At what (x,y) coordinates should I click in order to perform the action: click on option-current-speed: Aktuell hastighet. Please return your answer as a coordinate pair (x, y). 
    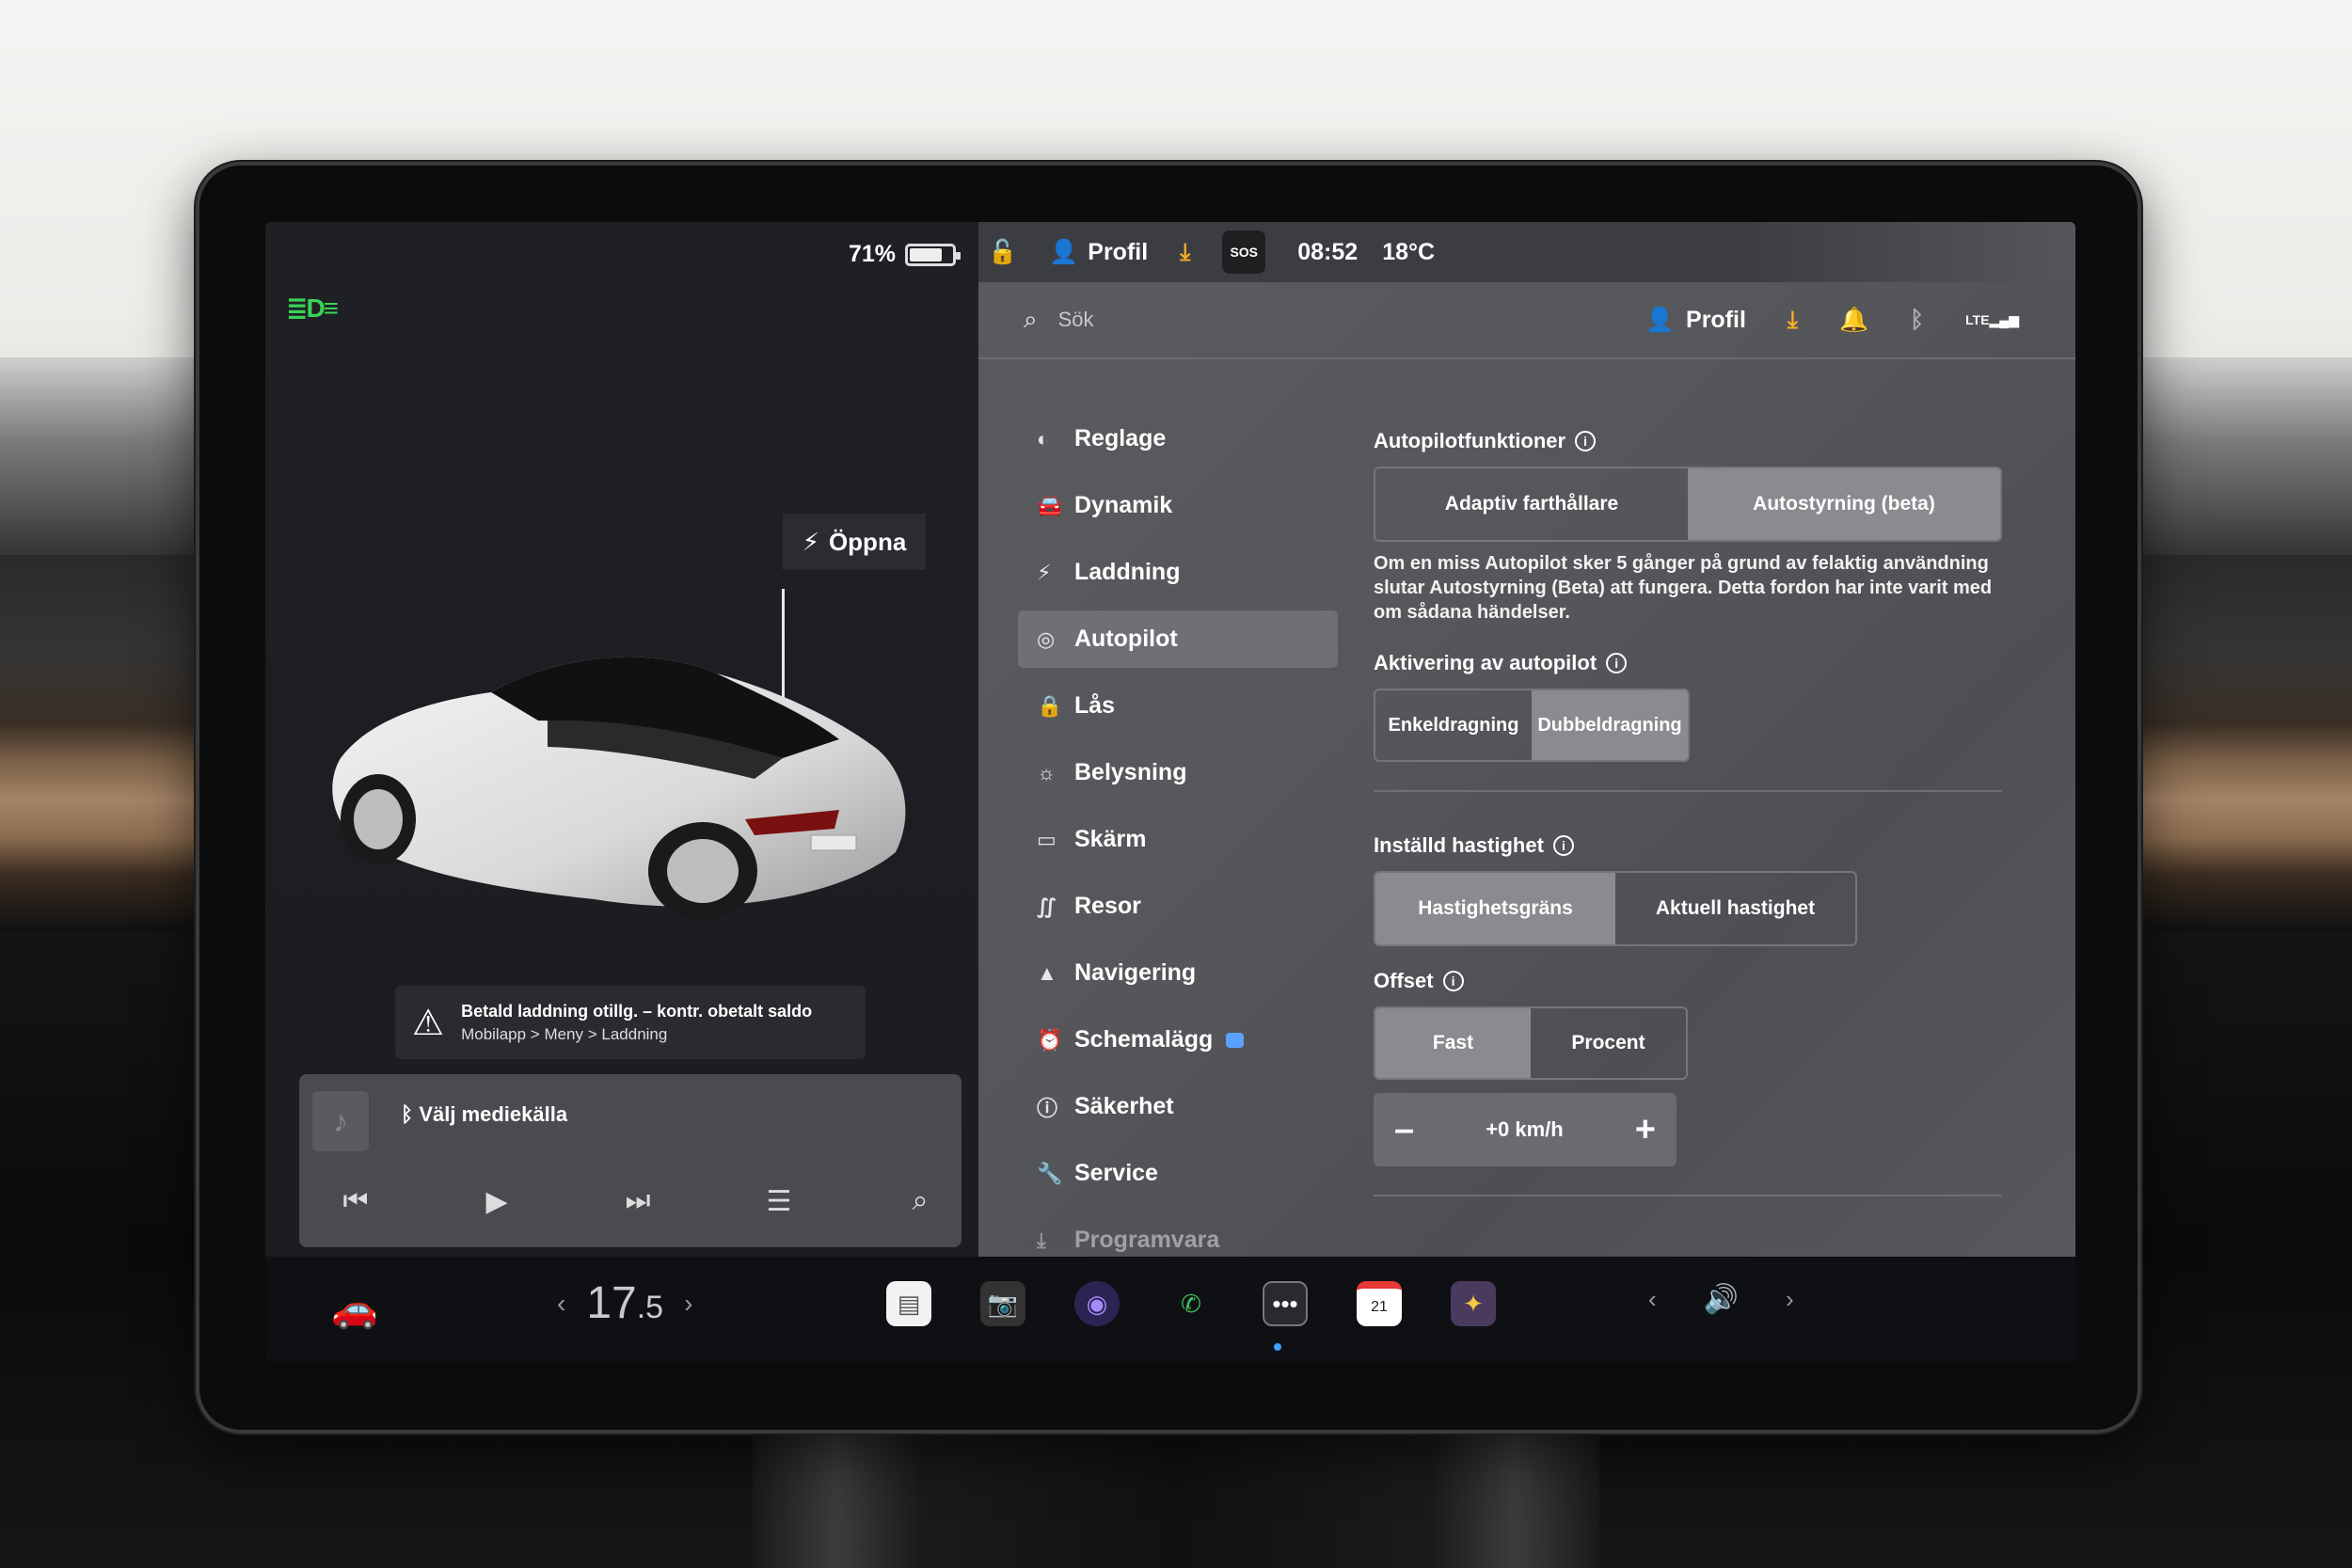
    Looking at the image, I should click on (1735, 908).